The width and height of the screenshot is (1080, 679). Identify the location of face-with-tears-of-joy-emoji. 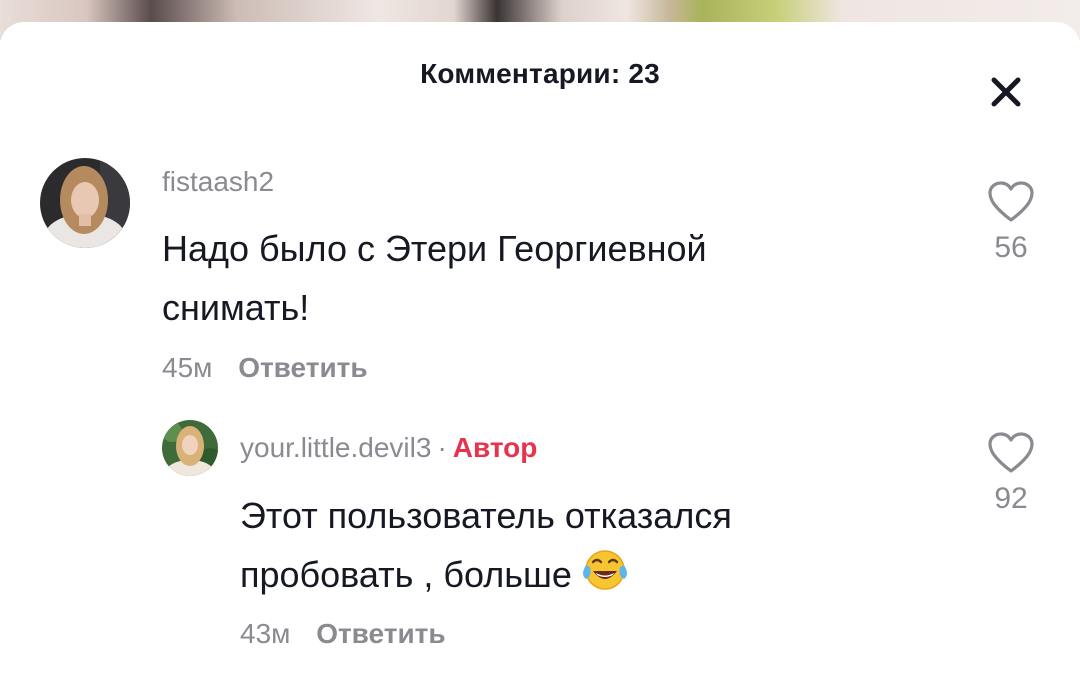
(605, 578).